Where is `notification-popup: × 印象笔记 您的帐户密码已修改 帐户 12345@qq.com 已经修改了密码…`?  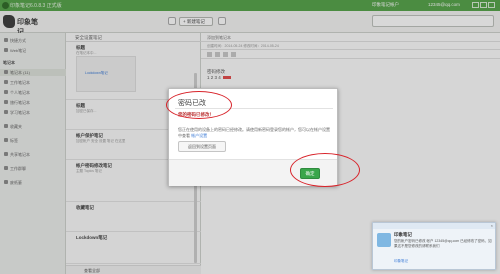
notification-popup: × 印象笔记 您的帐户密码已修改 帐户 12345@qq.com 已经修改了密码… is located at coordinates (434, 246).